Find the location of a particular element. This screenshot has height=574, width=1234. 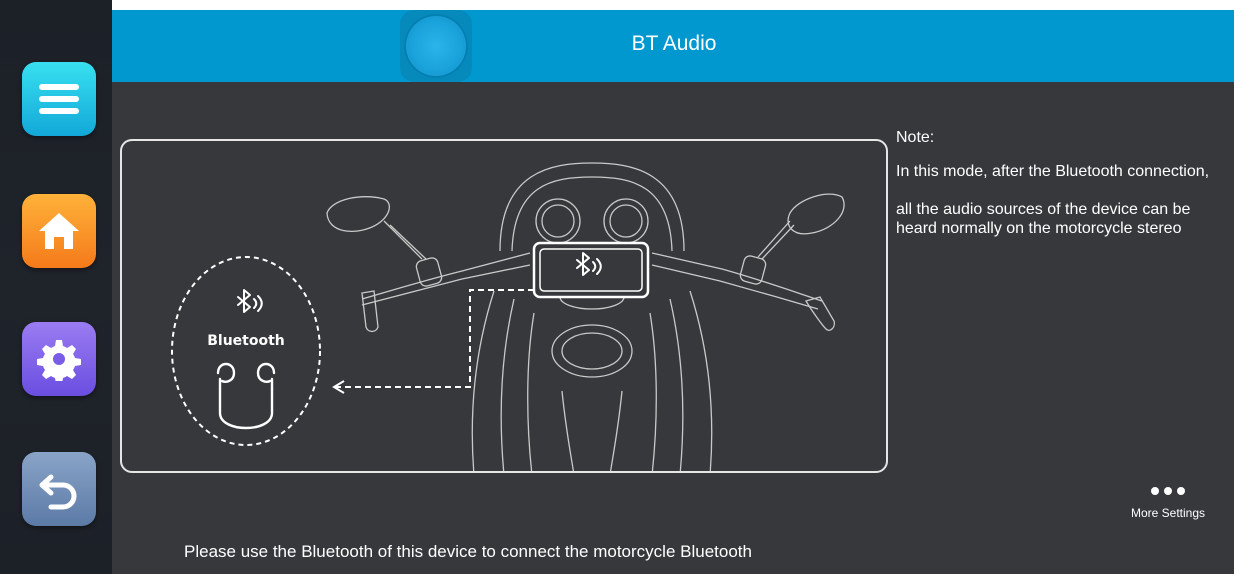

home-icon is located at coordinates (59, 231).